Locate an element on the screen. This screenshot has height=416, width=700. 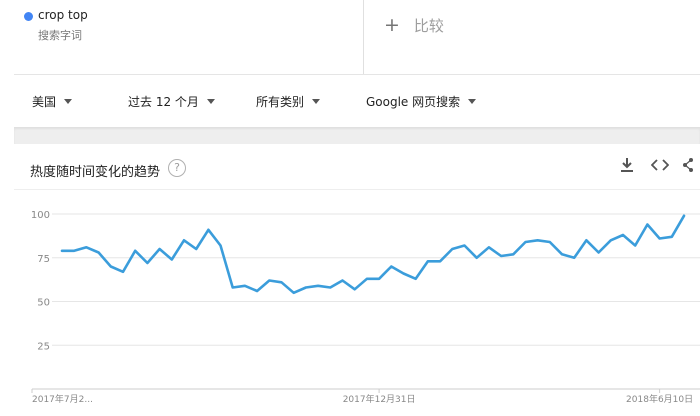
term-color-dot is located at coordinates (28, 16).